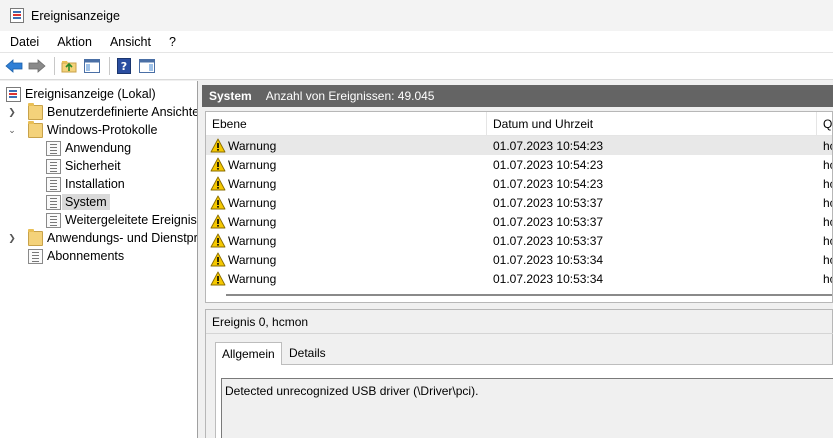 This screenshot has width=833, height=438. I want to click on chevron-down-icon: ⌄, so click(12, 130).